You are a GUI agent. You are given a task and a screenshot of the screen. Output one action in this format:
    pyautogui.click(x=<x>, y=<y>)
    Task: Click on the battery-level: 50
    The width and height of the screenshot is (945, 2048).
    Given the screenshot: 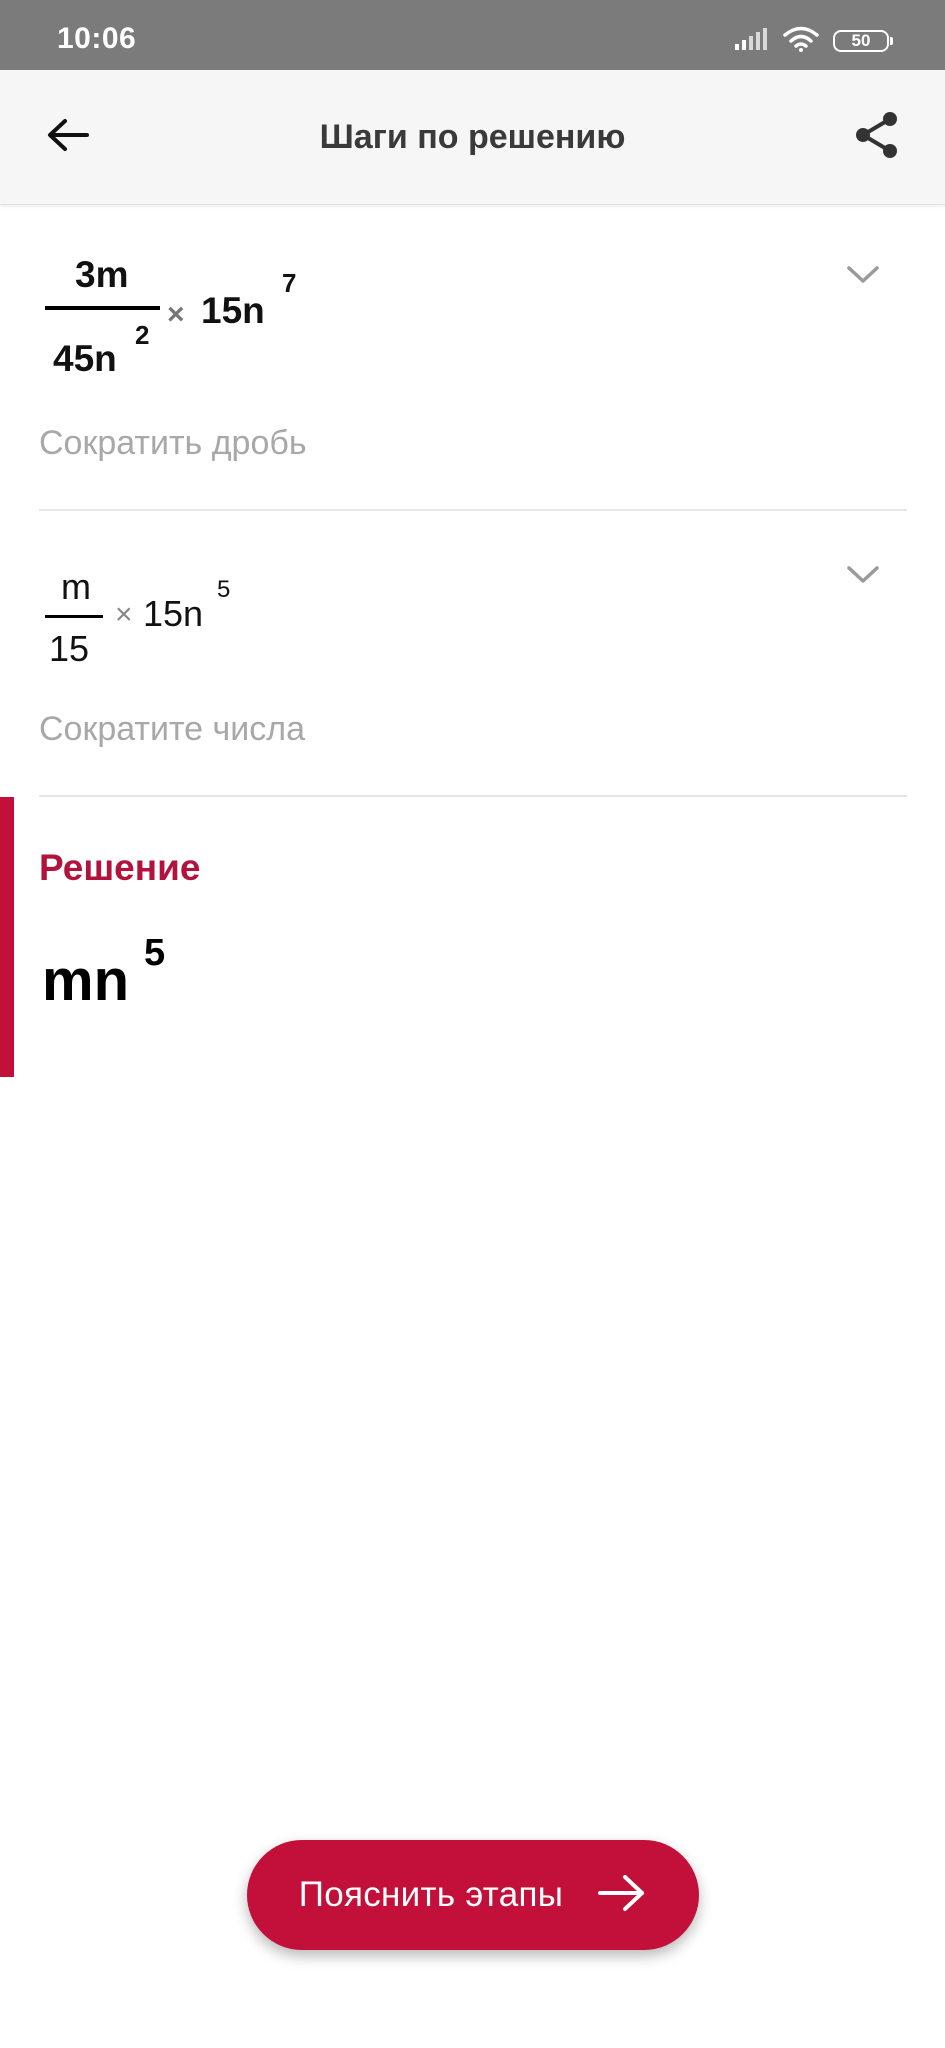 What is the action you would take?
    pyautogui.click(x=861, y=40)
    